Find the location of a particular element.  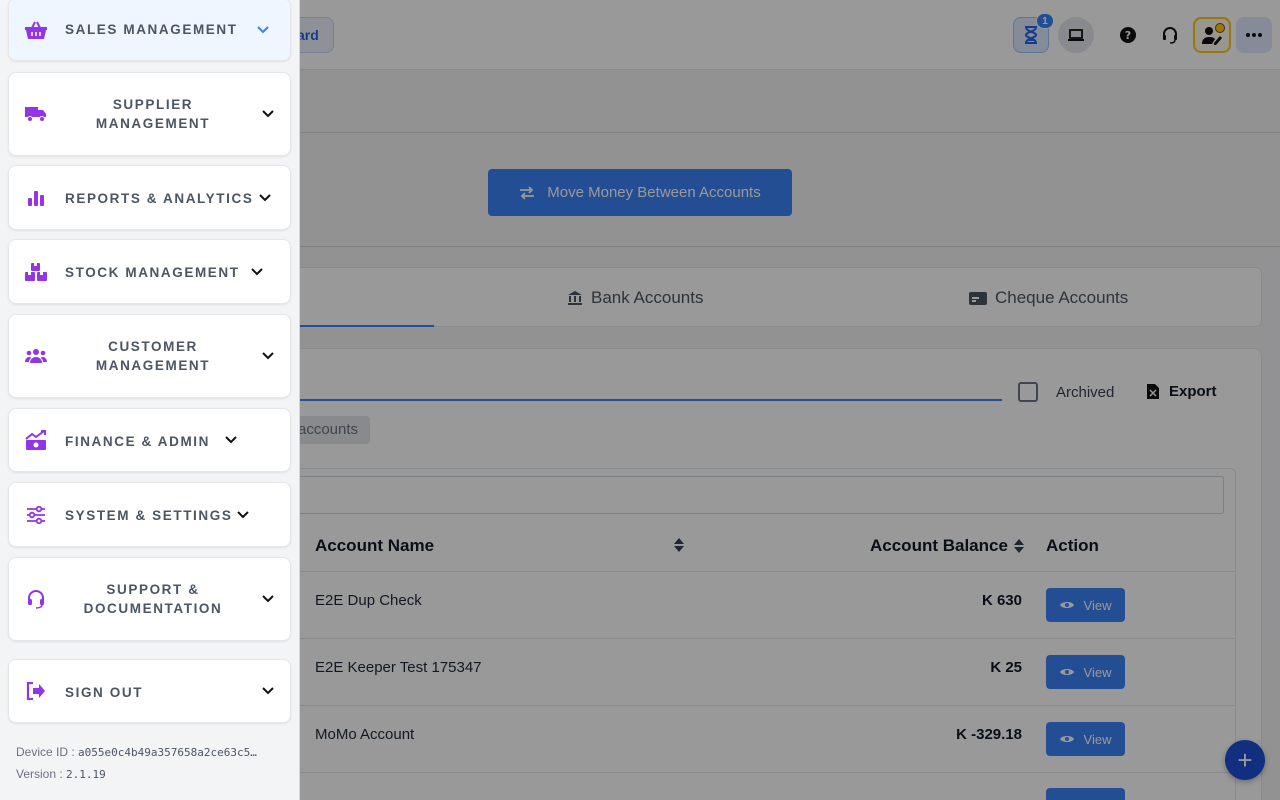

version-label: Version : is located at coordinates (39, 774).